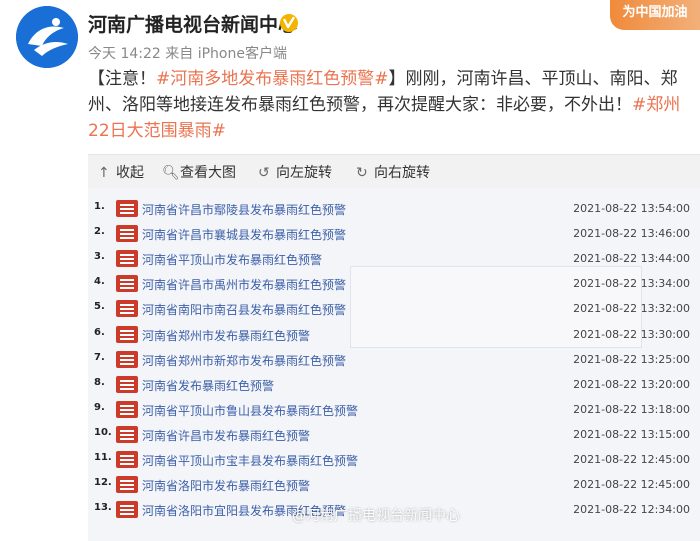 This screenshot has width=700, height=541. I want to click on alert-time: 2021-08-22 13:34:00, so click(631, 284).